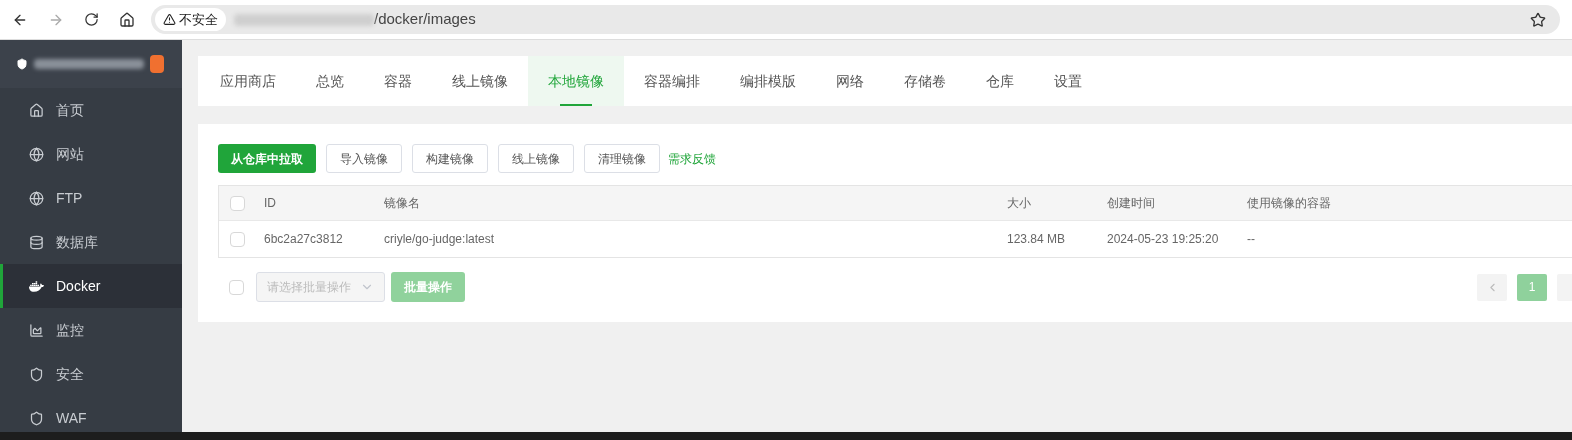 The width and height of the screenshot is (1572, 440). Describe the element at coordinates (1289, 203) in the screenshot. I see `column-header: 使用镜像的容器` at that location.